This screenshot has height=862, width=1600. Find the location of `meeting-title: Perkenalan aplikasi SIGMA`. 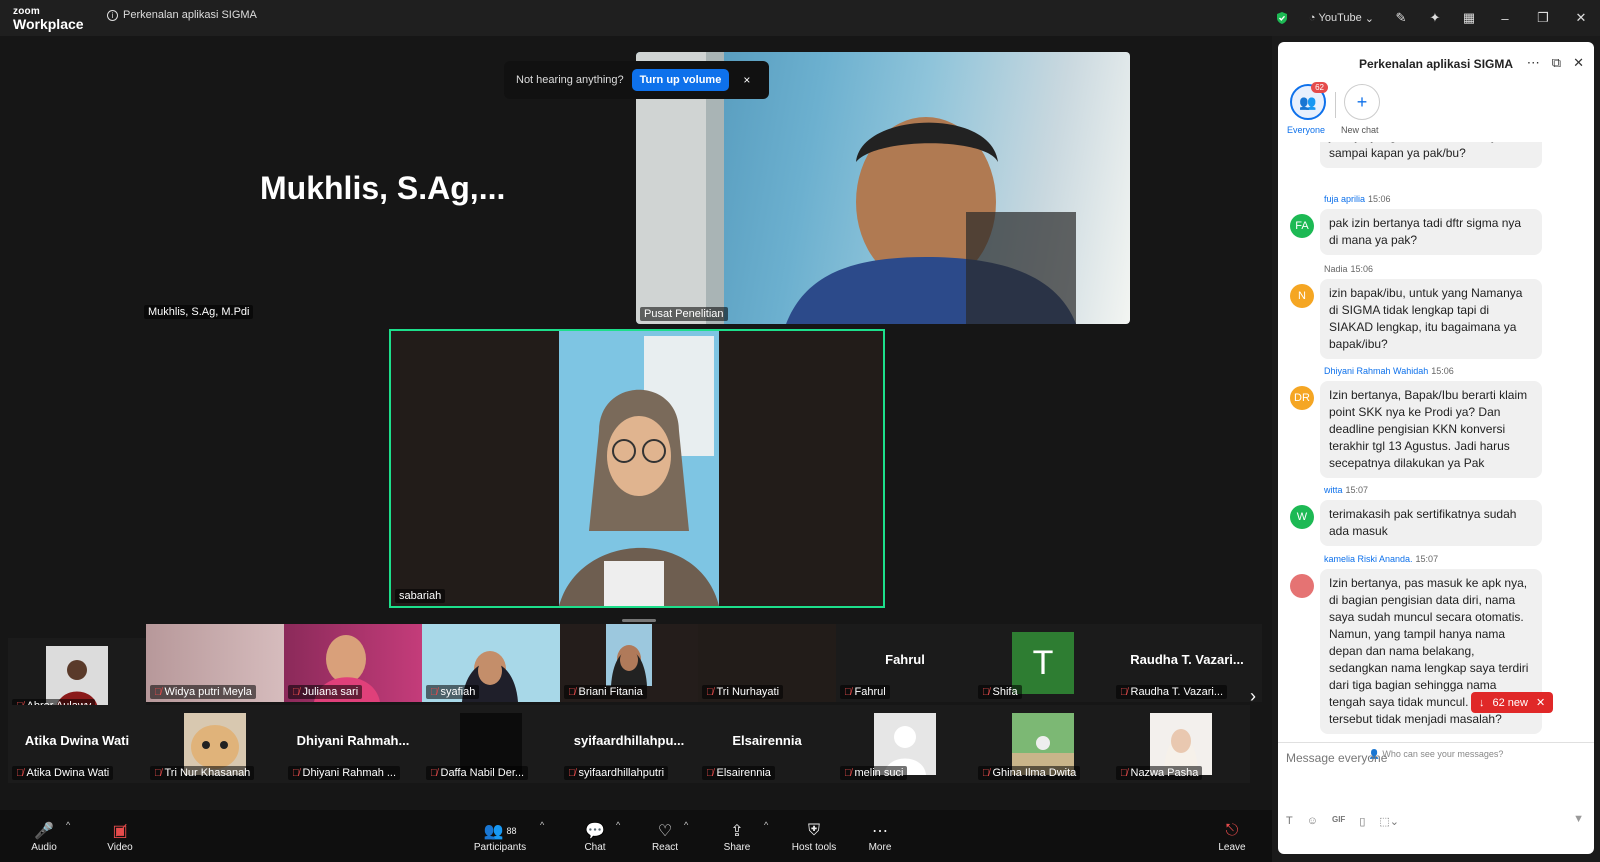

meeting-title: Perkenalan aplikasi SIGMA is located at coordinates (190, 15).